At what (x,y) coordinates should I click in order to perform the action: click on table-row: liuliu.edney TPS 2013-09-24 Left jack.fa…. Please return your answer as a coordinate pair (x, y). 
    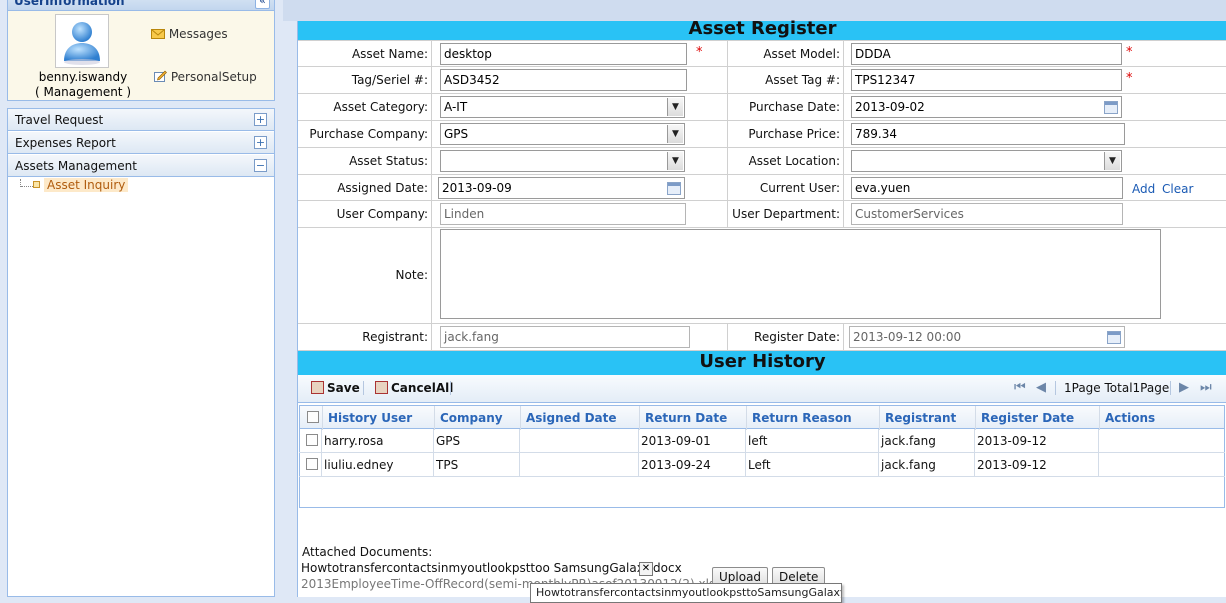
    Looking at the image, I should click on (762, 465).